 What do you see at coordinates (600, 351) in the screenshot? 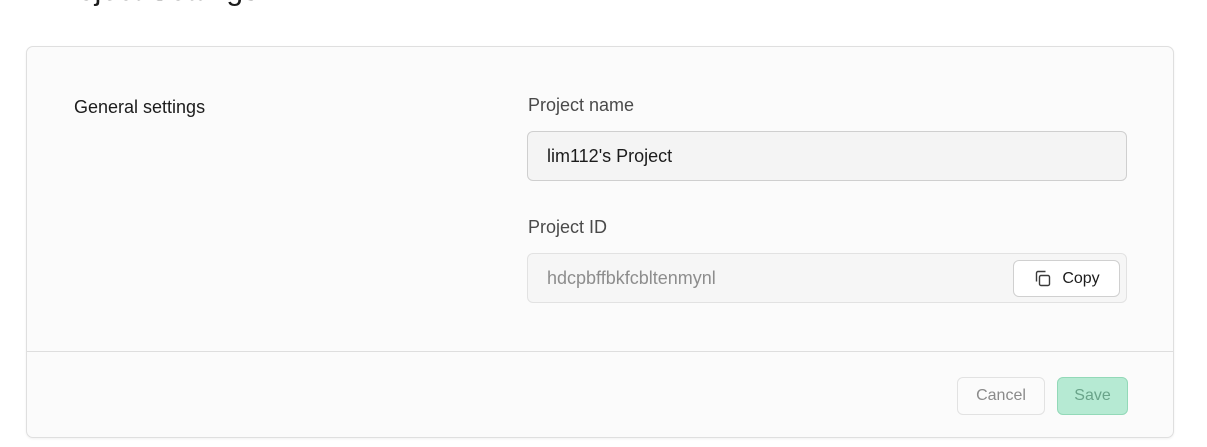
I see `footer-divider` at bounding box center [600, 351].